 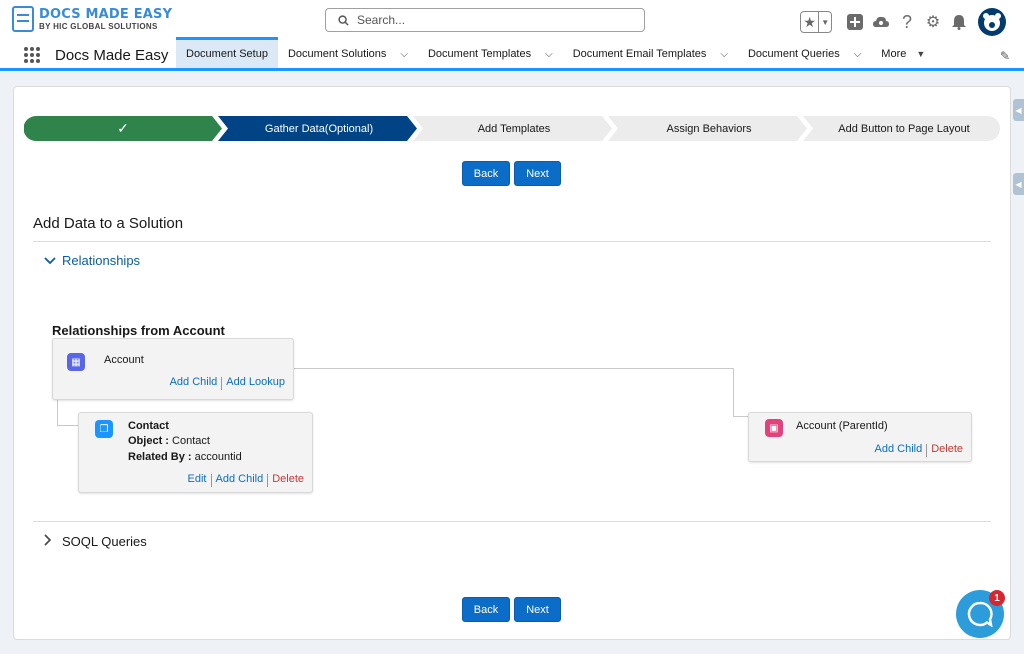 What do you see at coordinates (173, 369) in the screenshot?
I see `account-node: ▦ Account Add Child Add Lookup` at bounding box center [173, 369].